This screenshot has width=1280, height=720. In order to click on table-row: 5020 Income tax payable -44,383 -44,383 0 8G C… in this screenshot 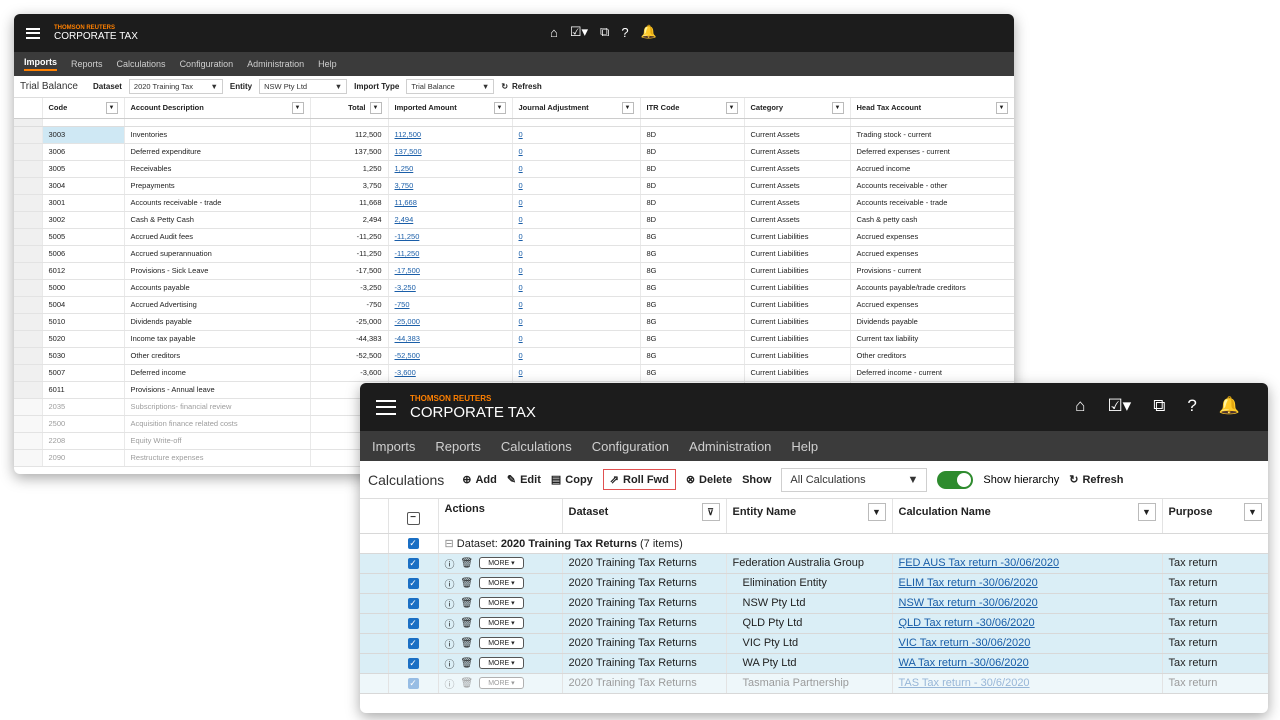, I will do `click(514, 339)`.